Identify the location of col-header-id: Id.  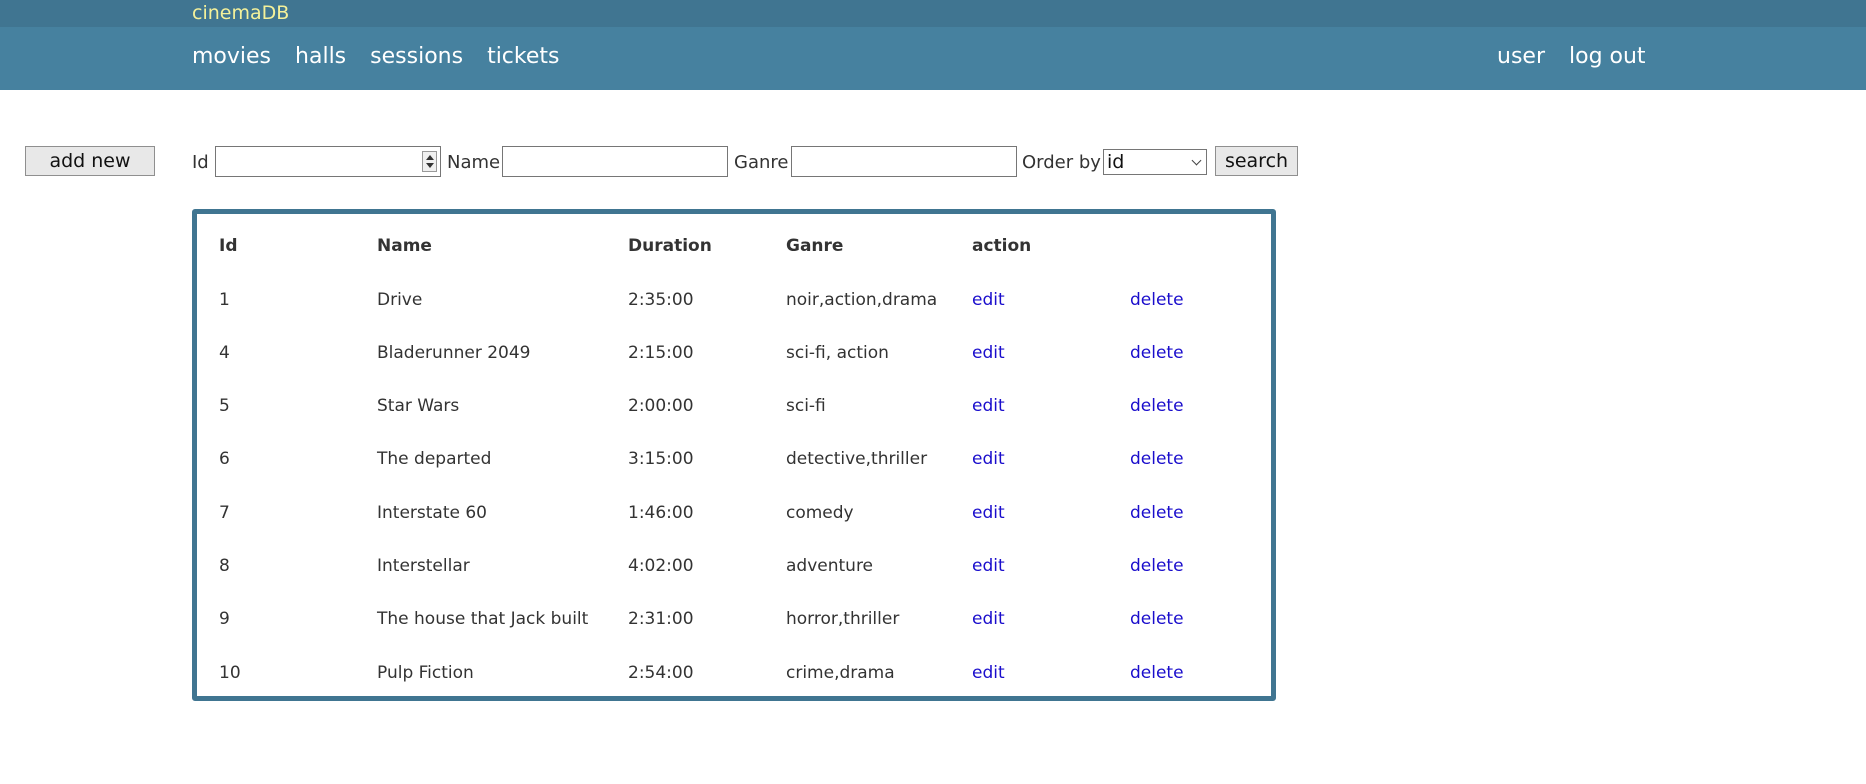
(228, 246).